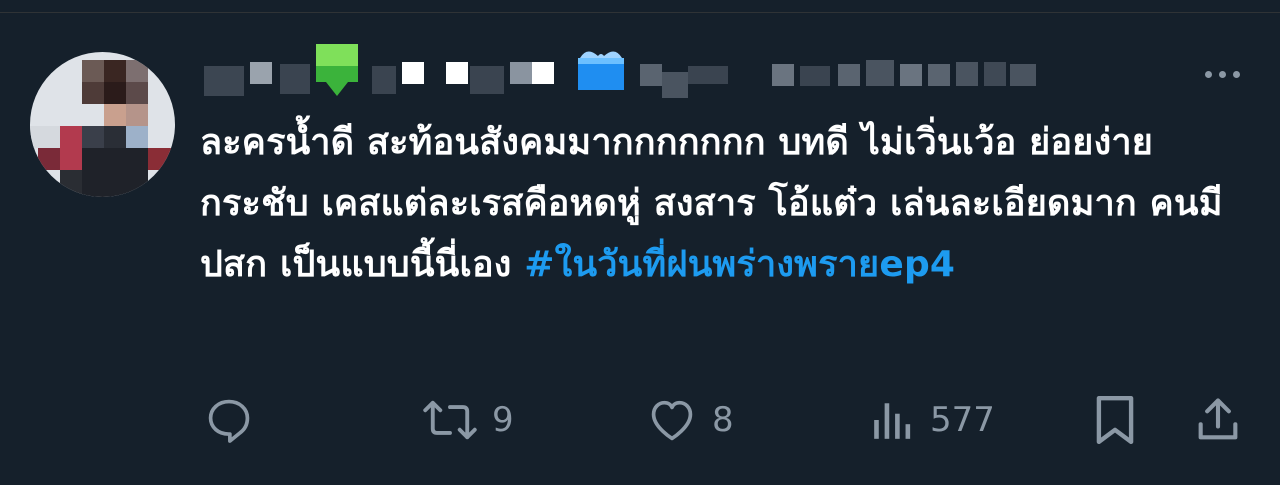 This screenshot has height=485, width=1280. I want to click on share-icon, so click(1218, 419).